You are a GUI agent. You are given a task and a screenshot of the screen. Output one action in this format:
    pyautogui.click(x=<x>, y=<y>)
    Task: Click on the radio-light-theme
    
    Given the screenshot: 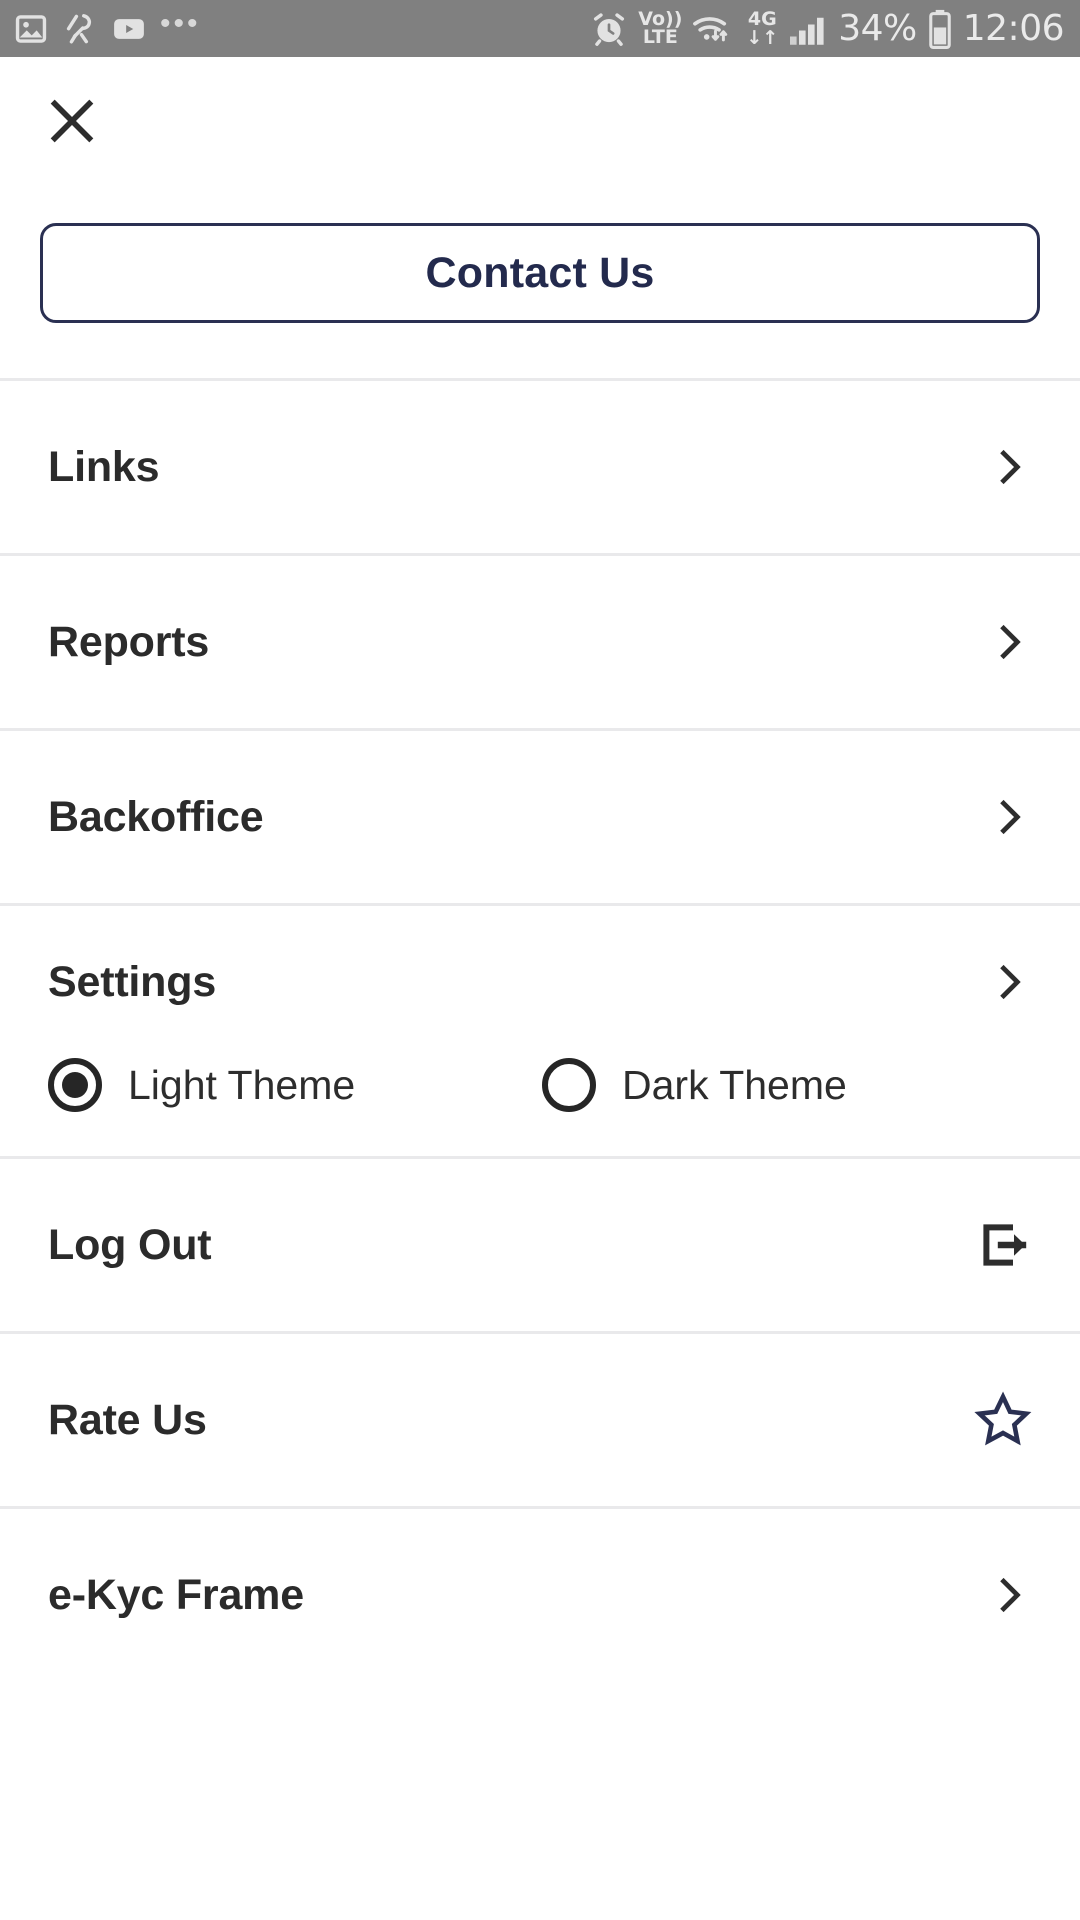 What is the action you would take?
    pyautogui.click(x=75, y=1085)
    